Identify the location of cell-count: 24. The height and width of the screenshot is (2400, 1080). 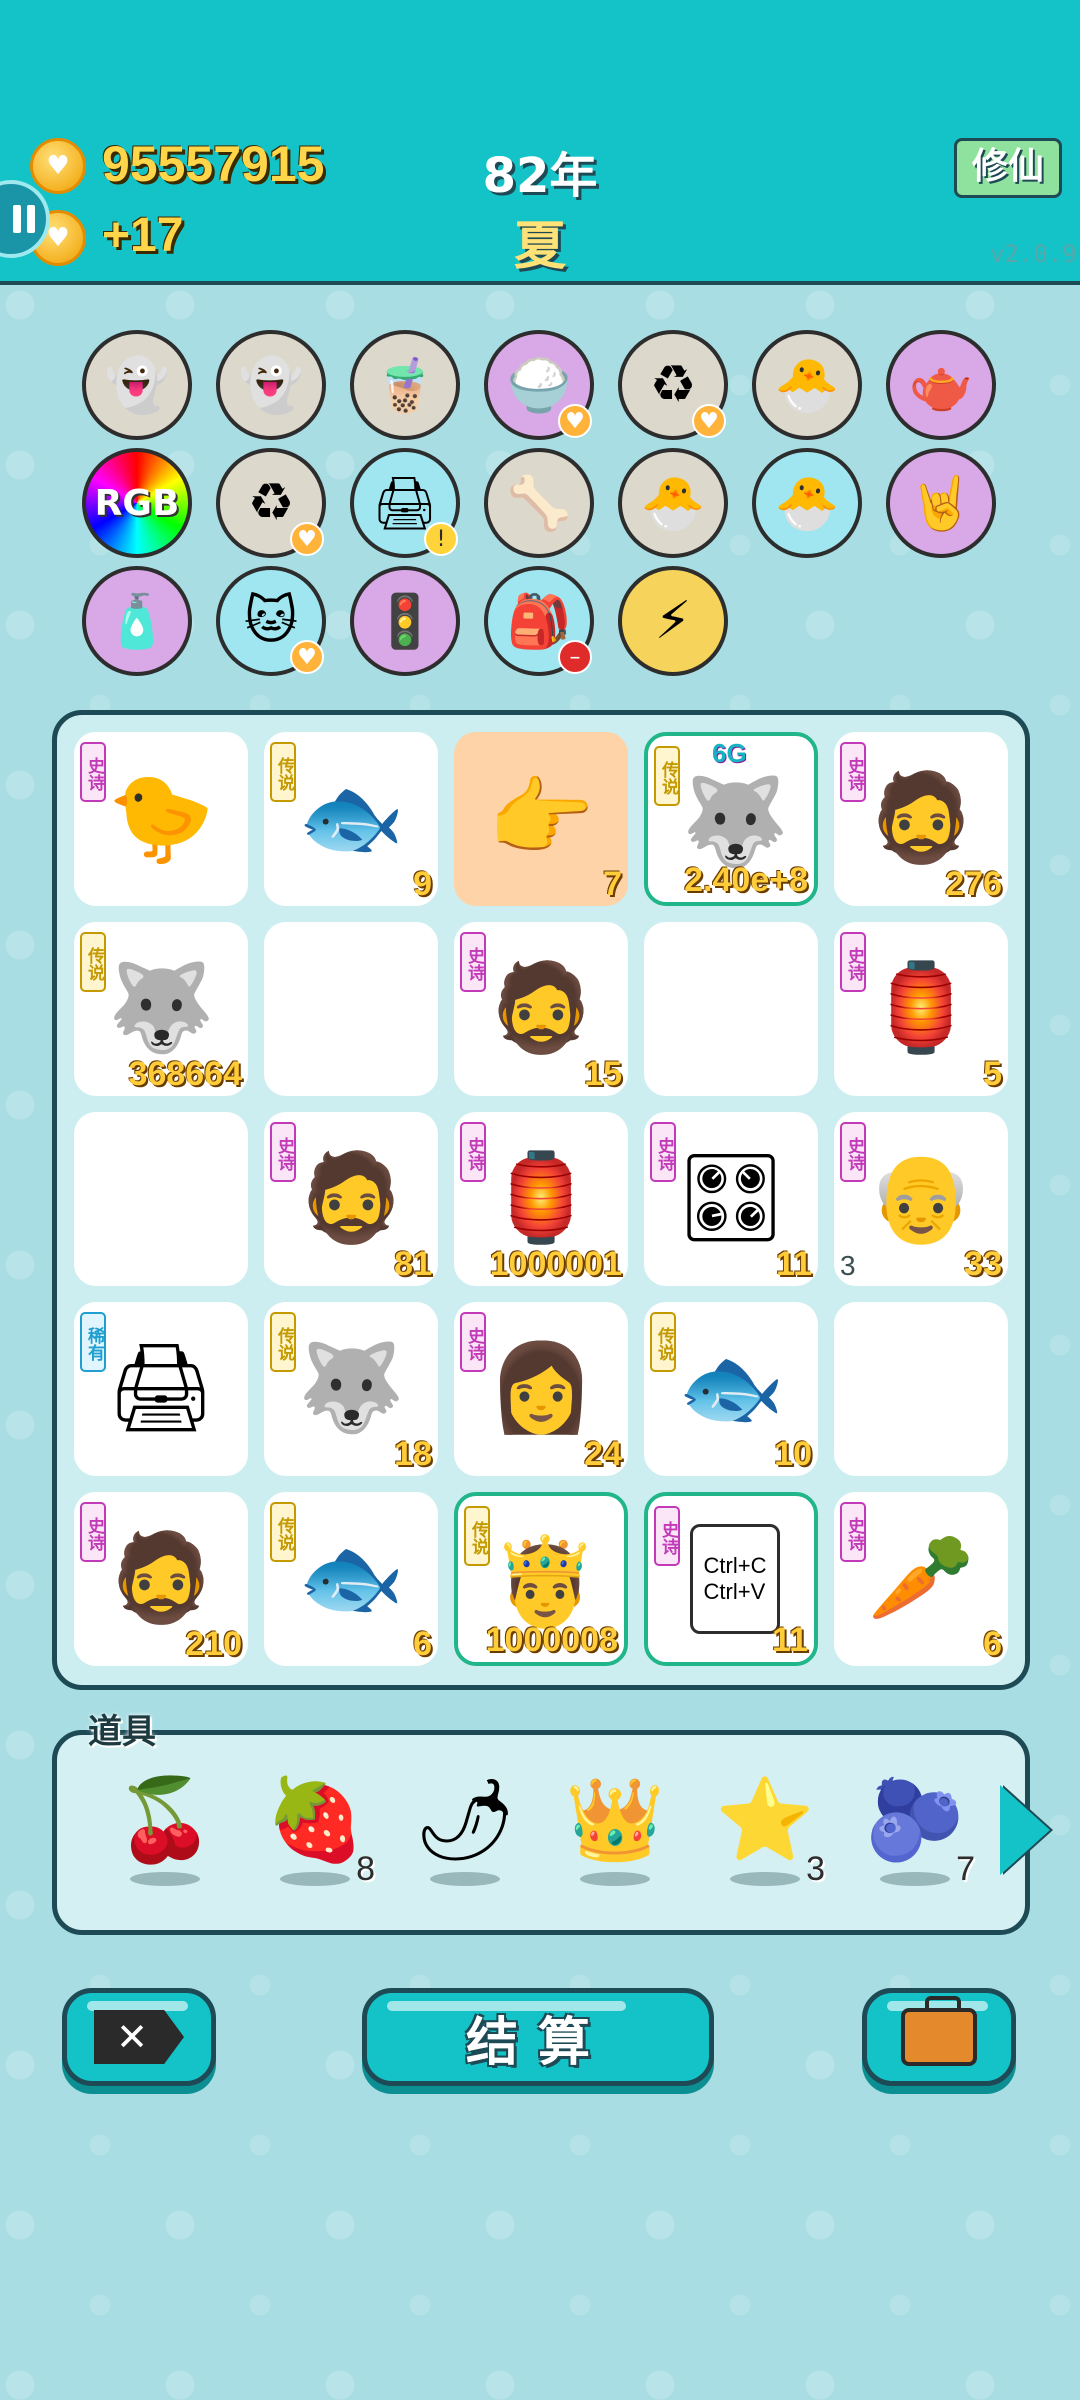
(603, 1454).